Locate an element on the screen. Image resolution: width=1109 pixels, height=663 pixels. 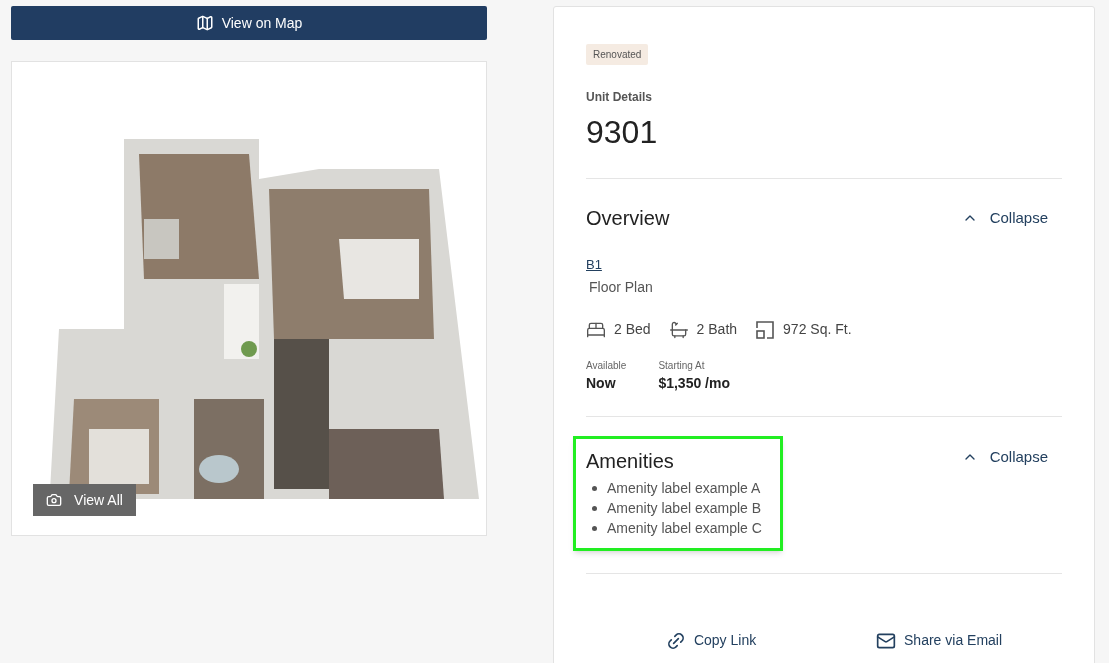
amenity-item: Amenity label example A is located at coordinates (684, 488).